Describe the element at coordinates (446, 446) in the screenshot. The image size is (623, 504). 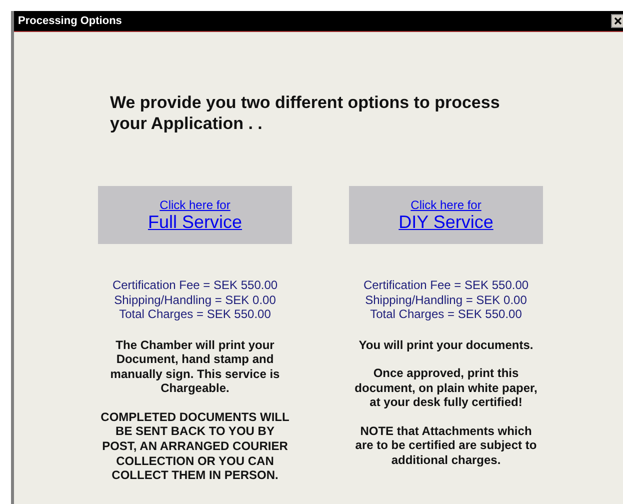
I see `description-text: NOTE that Attachments which are to be certified are subject to additional charges.` at that location.